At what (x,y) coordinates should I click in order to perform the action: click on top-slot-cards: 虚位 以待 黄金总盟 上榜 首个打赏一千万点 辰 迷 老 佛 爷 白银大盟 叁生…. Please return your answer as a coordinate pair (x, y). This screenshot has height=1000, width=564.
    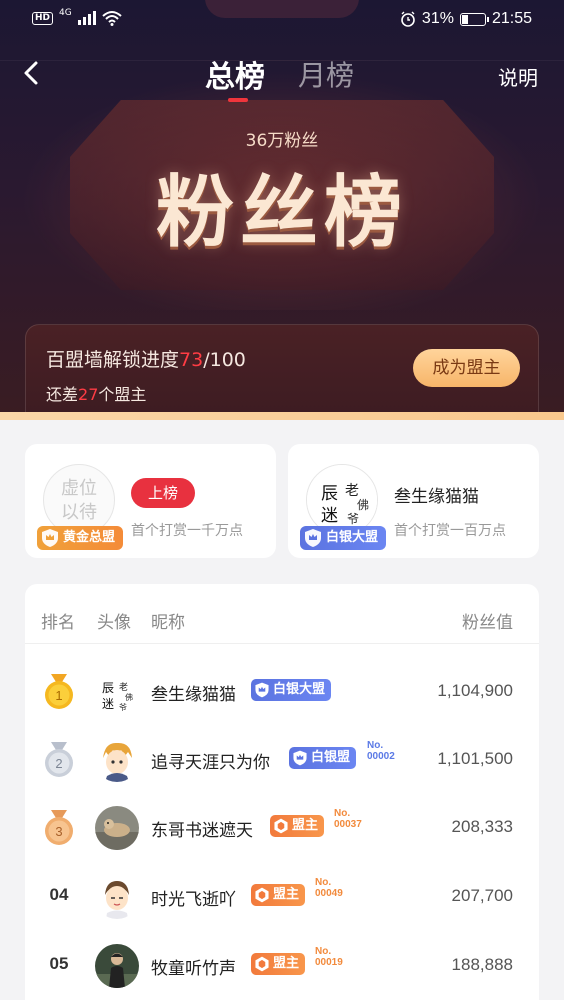
    Looking at the image, I should click on (282, 501).